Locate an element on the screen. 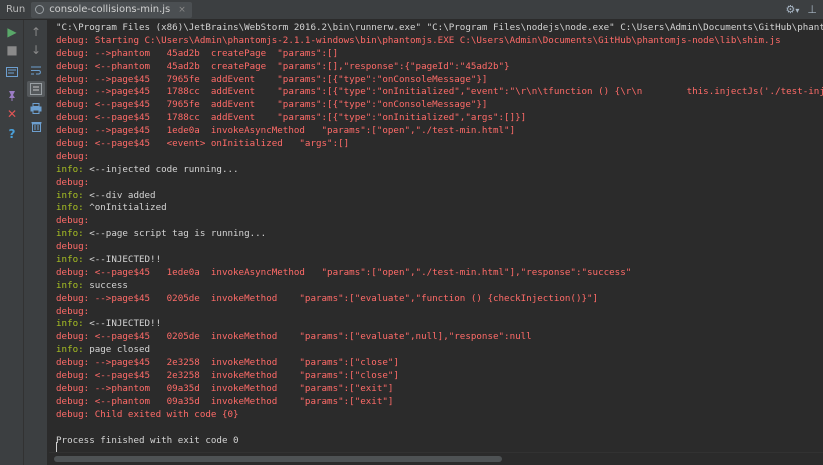 The image size is (823, 465). tab-console-collisions: console-collisions-min.js × is located at coordinates (111, 9).